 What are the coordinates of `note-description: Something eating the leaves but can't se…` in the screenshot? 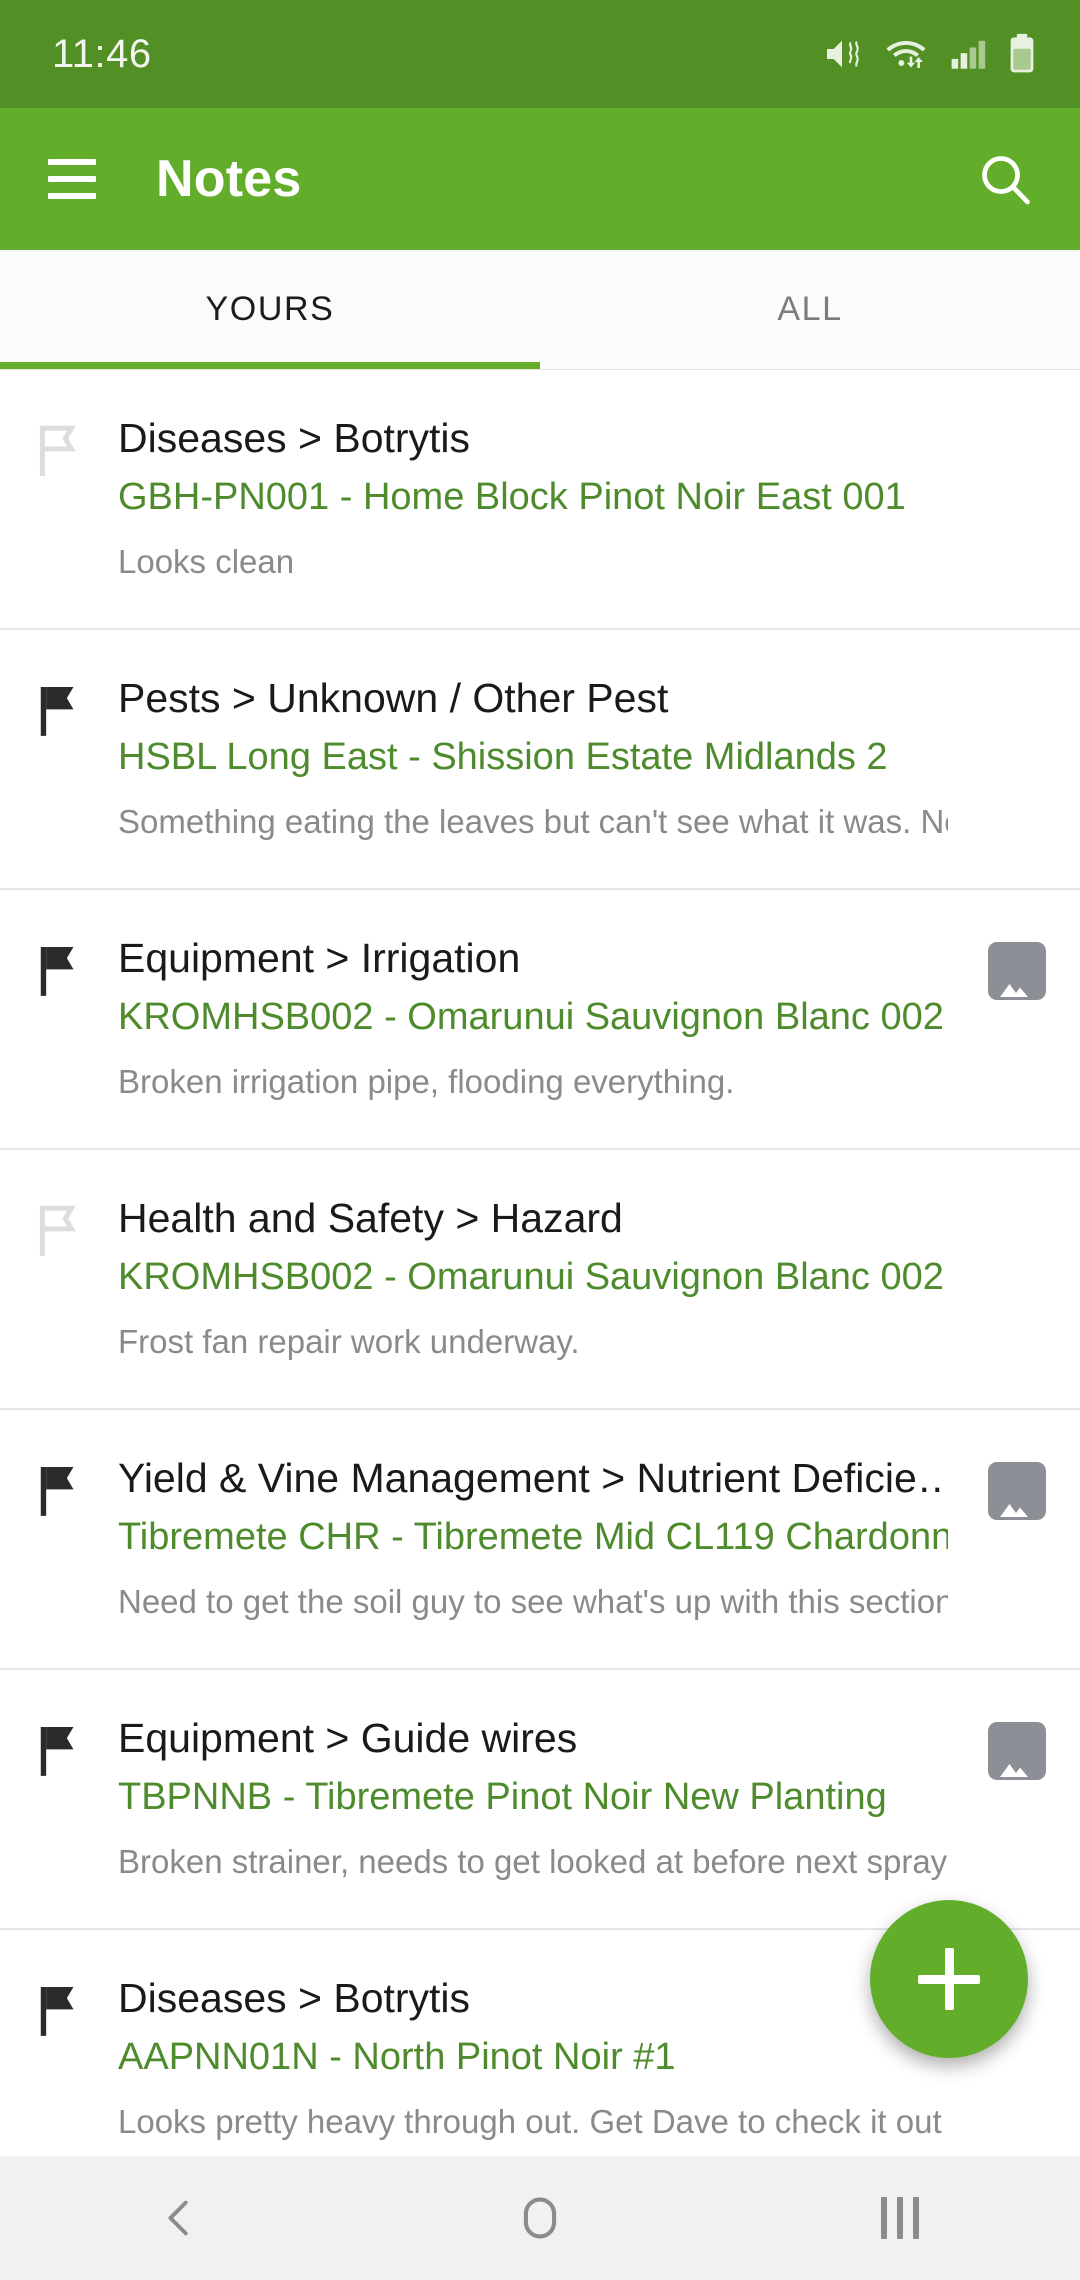 It's located at (533, 822).